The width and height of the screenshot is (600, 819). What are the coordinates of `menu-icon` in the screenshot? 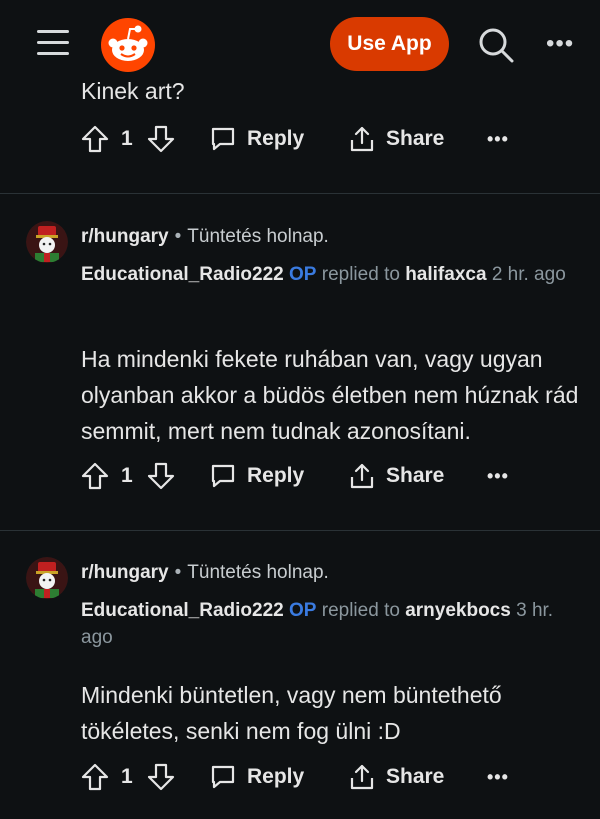 It's located at (53, 44).